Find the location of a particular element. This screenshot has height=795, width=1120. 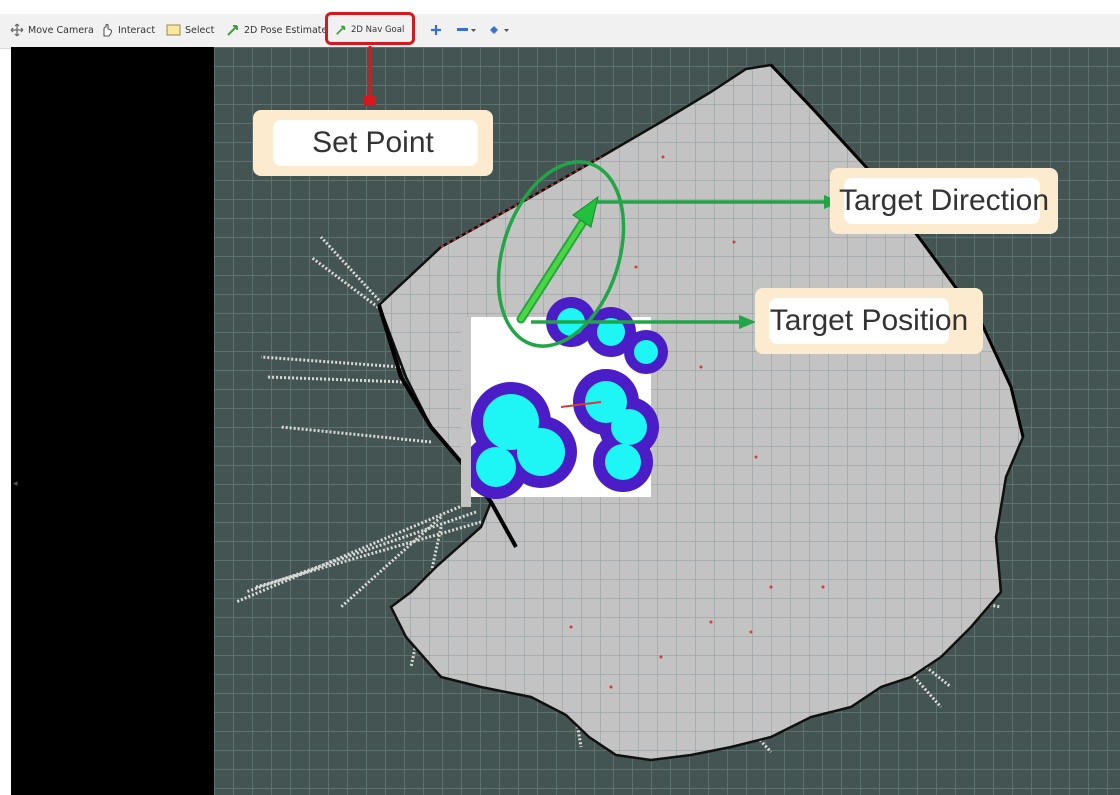

local-costmap is located at coordinates (564, 402).